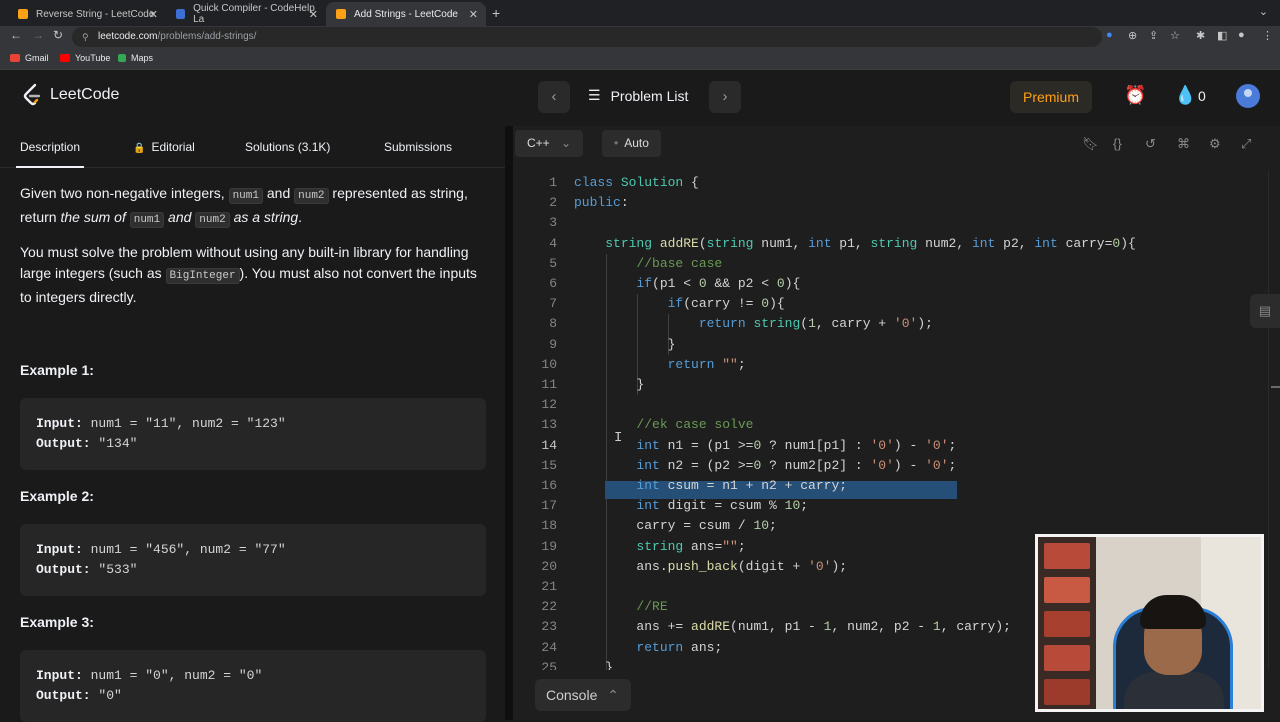 The image size is (1280, 722). What do you see at coordinates (890, 304) in the screenshot?
I see `code-line: 7 if(carry != 0){` at bounding box center [890, 304].